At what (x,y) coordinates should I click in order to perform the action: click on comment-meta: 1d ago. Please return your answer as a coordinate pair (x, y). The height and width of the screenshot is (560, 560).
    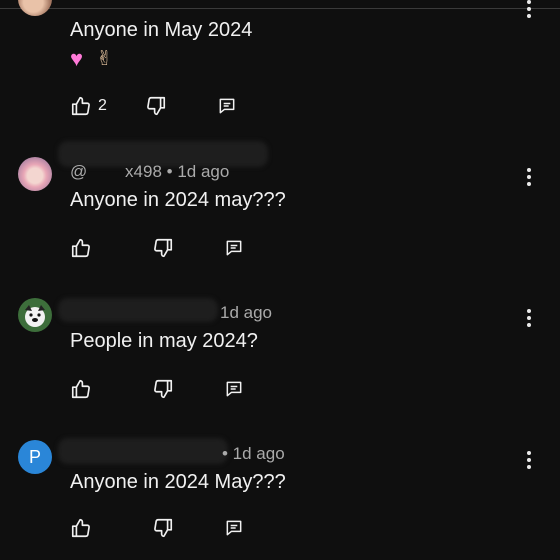
    Looking at the image, I should click on (246, 313).